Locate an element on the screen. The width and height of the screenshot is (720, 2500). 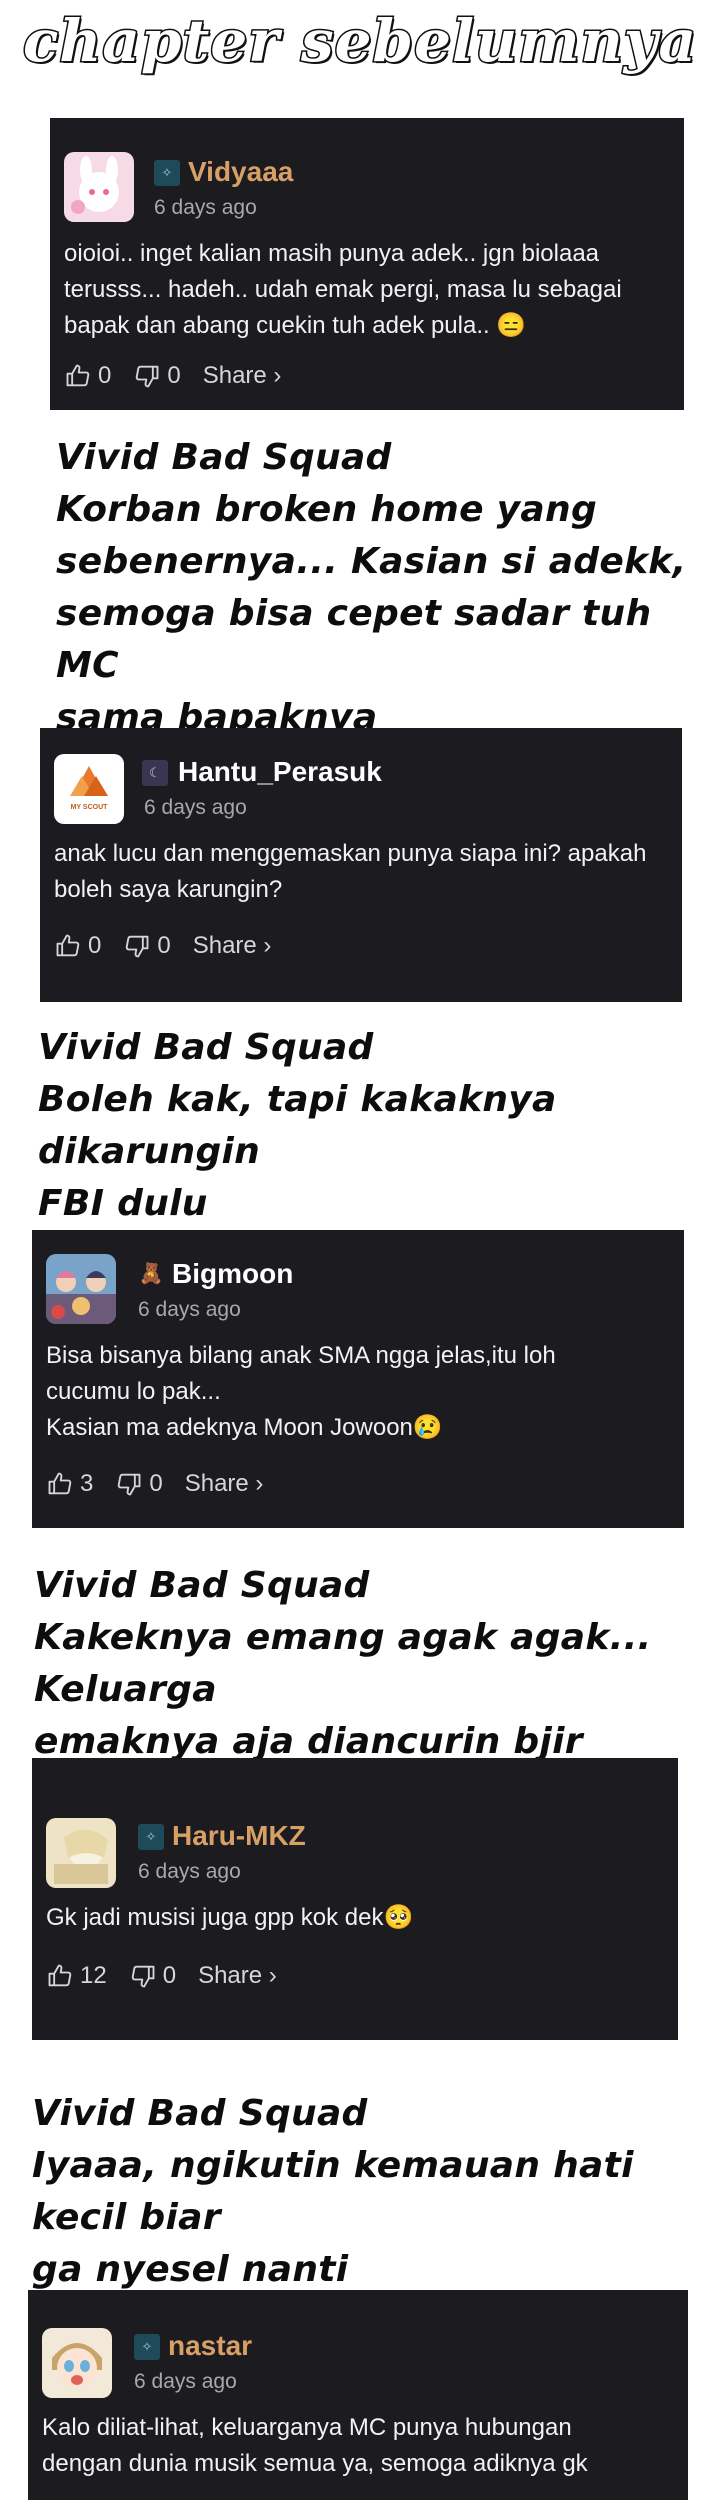
user-badge-icon: ☾ is located at coordinates (155, 773).